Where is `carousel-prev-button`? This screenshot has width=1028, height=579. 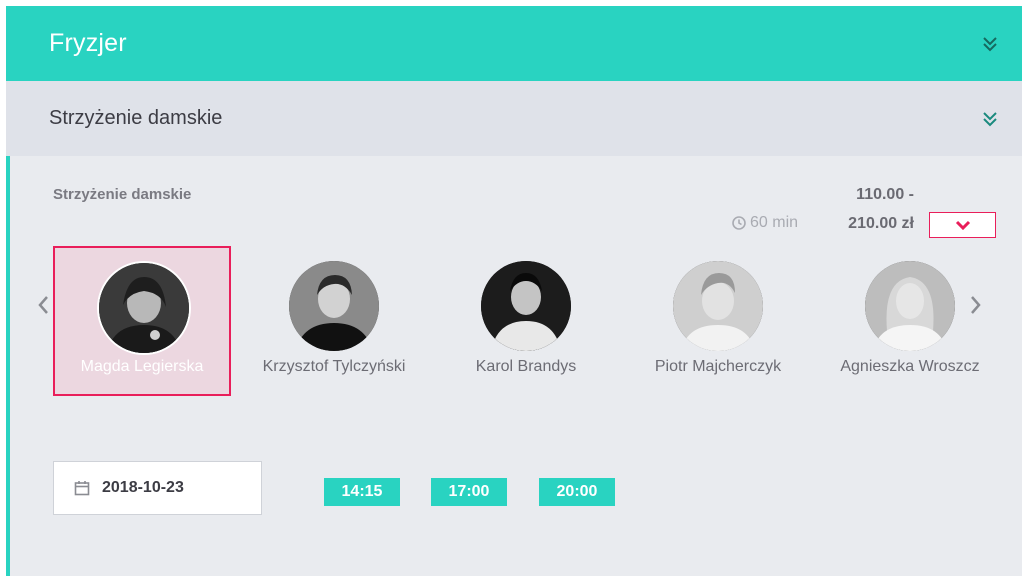
carousel-prev-button is located at coordinates (43, 305).